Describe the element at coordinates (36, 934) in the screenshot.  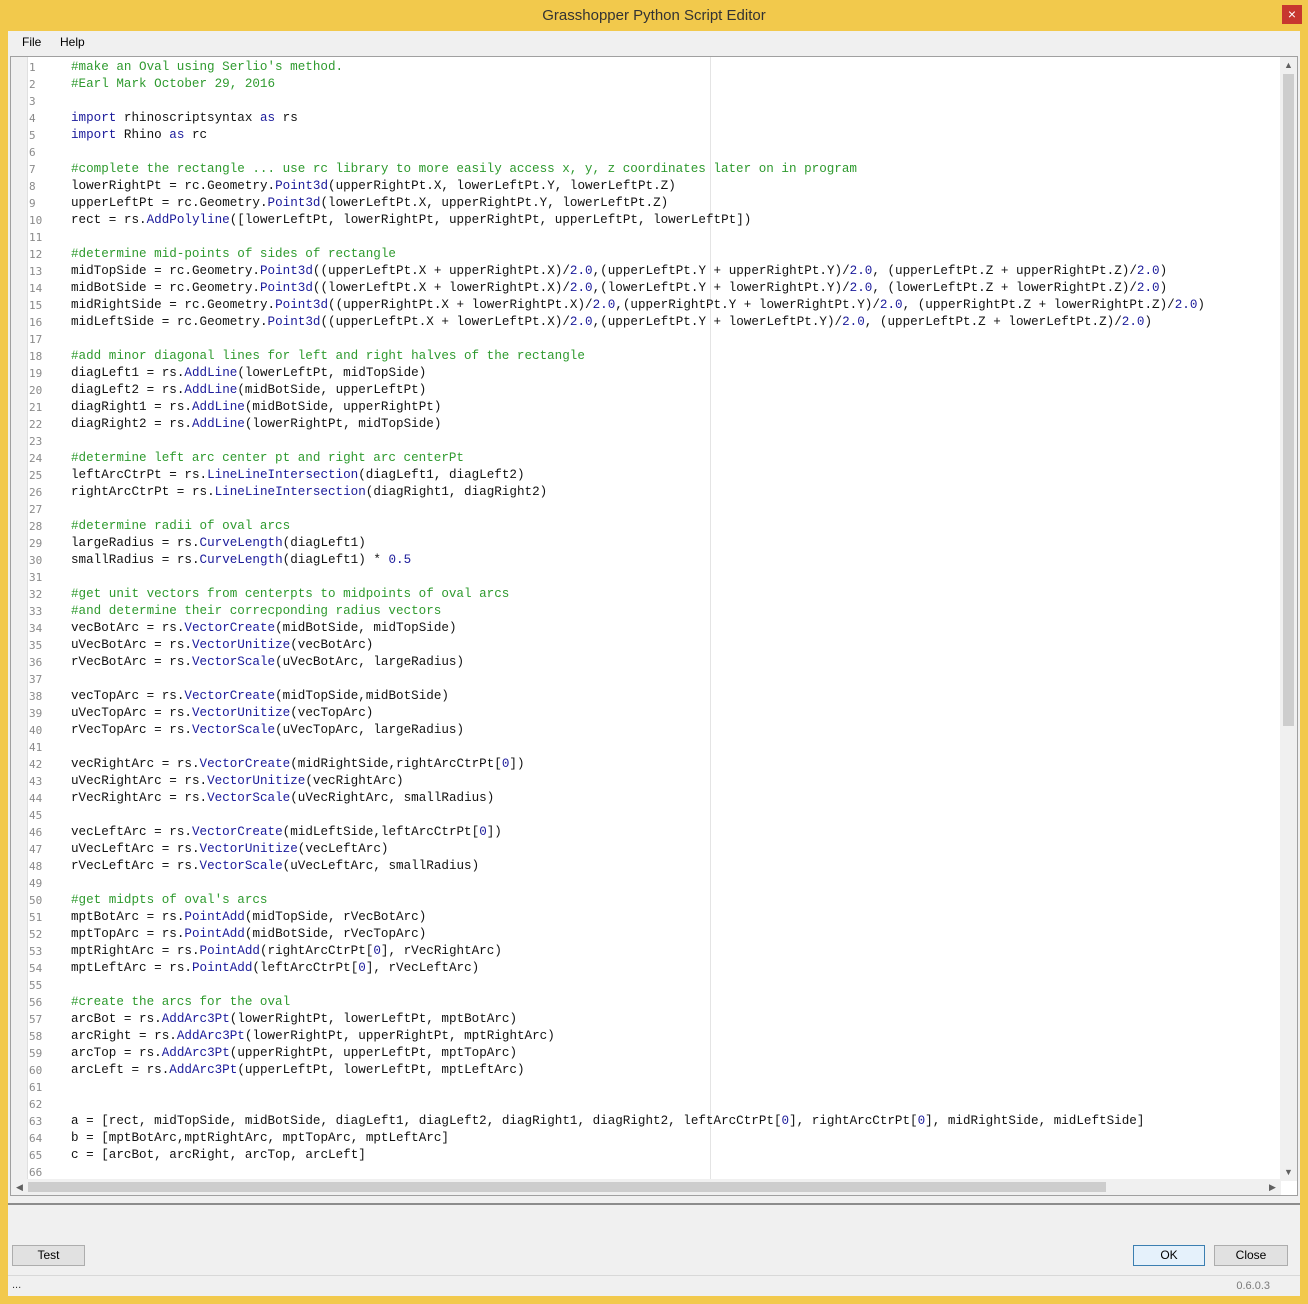
I see `line-number: 52` at that location.